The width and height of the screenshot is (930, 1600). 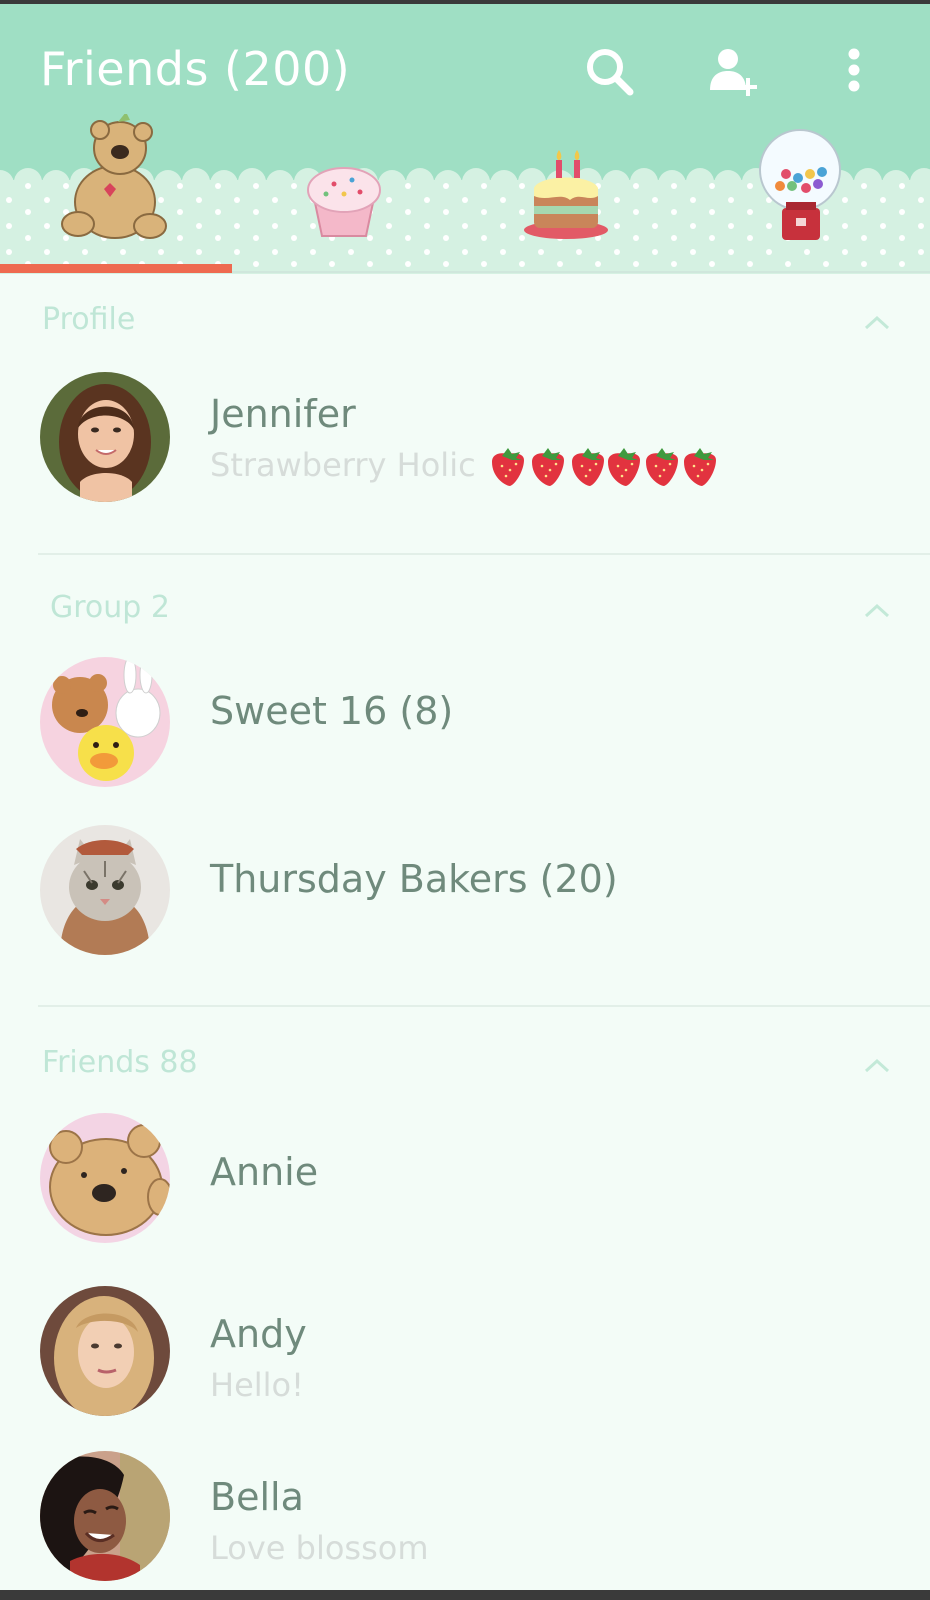 What do you see at coordinates (116, 268) in the screenshot?
I see `selected-tab-indicator` at bounding box center [116, 268].